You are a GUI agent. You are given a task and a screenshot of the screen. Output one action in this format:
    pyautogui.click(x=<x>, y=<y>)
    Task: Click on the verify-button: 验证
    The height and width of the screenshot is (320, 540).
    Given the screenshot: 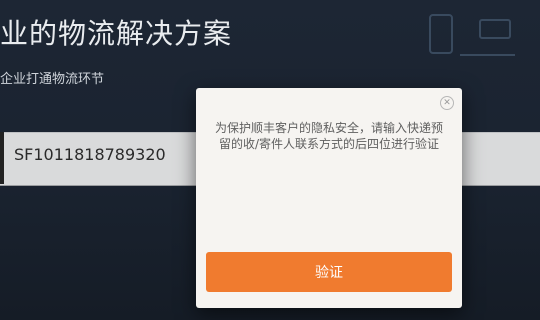 What is the action you would take?
    pyautogui.click(x=329, y=272)
    